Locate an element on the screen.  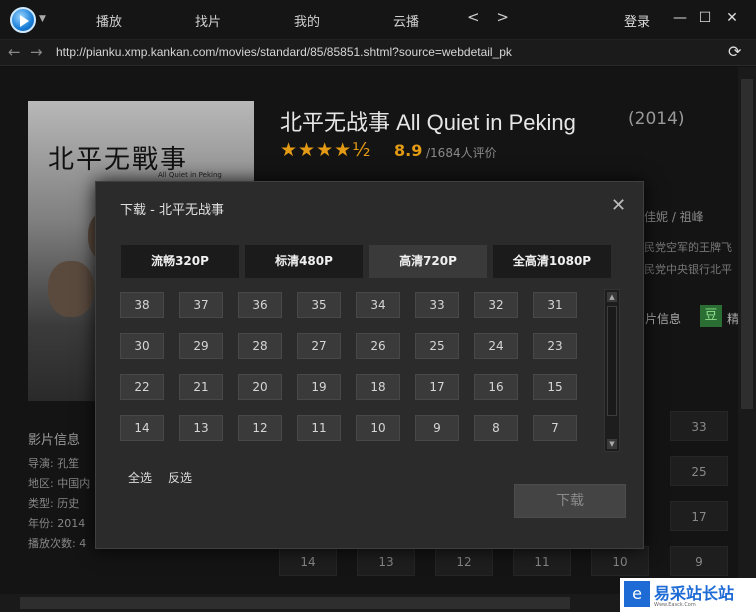
page-vertical-scrollbar is located at coordinates (747, 330).